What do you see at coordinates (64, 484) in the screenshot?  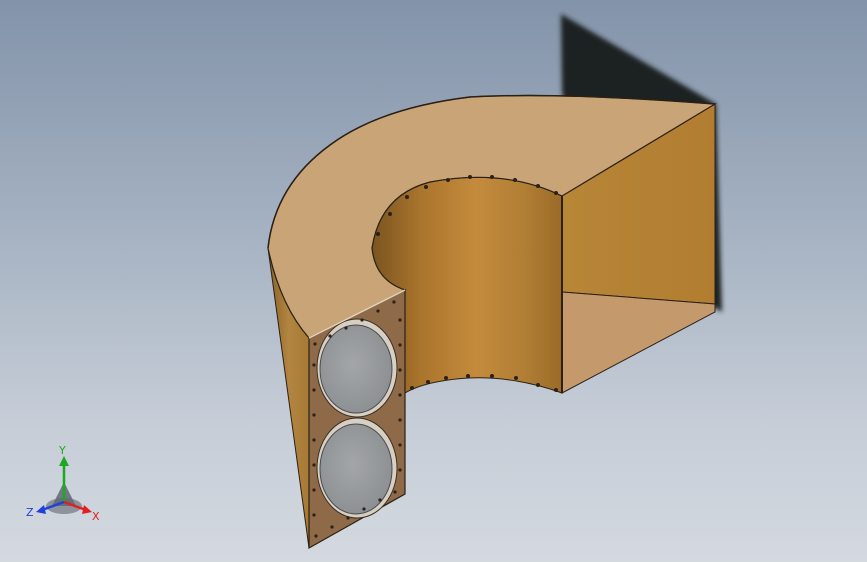 I see `view-orientation-triad: Y X Z` at bounding box center [64, 484].